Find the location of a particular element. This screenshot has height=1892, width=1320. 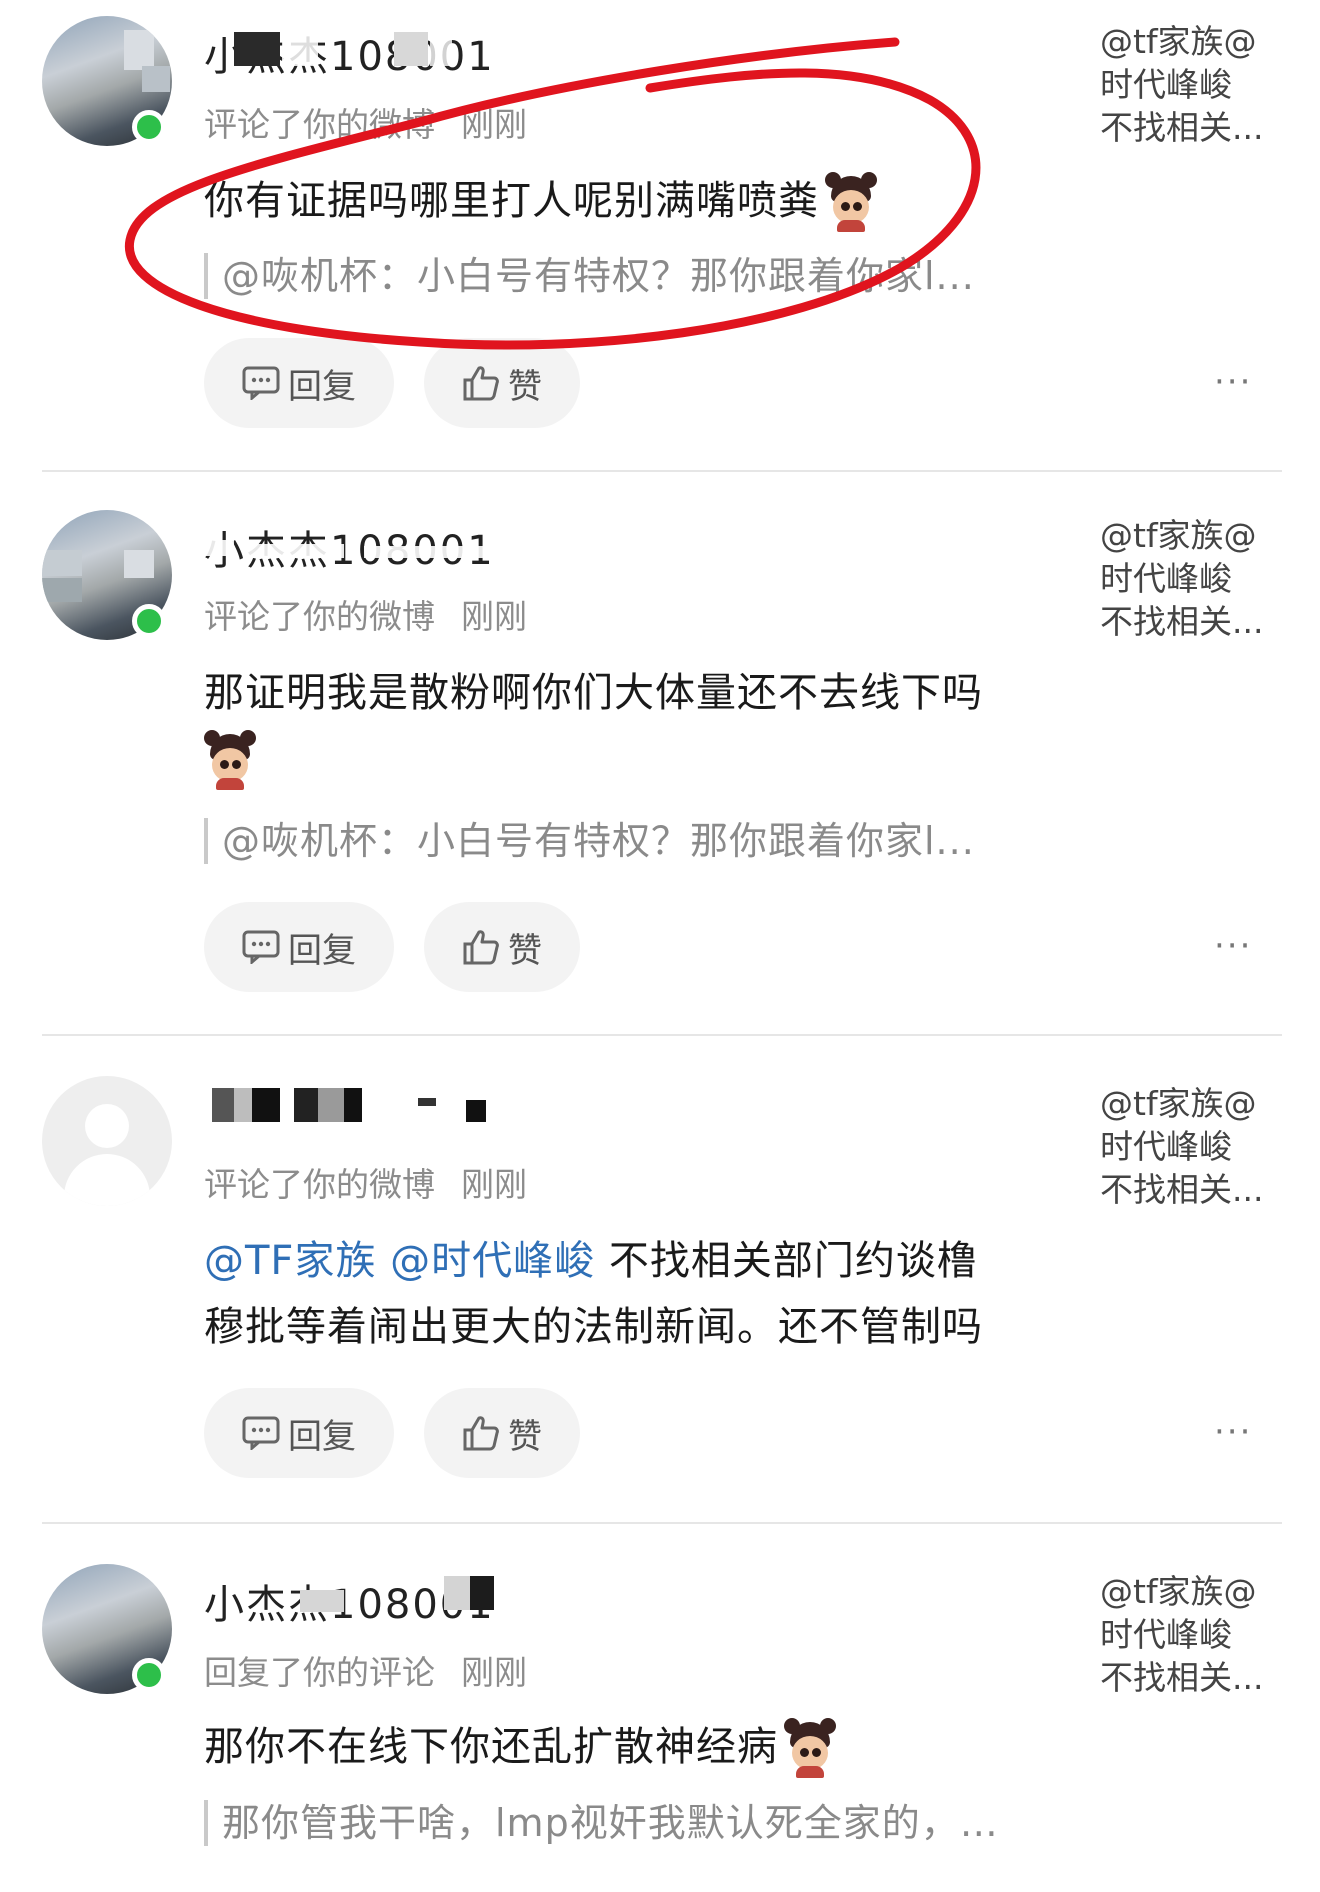

mention-link: @时代峰峻 is located at coordinates (492, 1261).